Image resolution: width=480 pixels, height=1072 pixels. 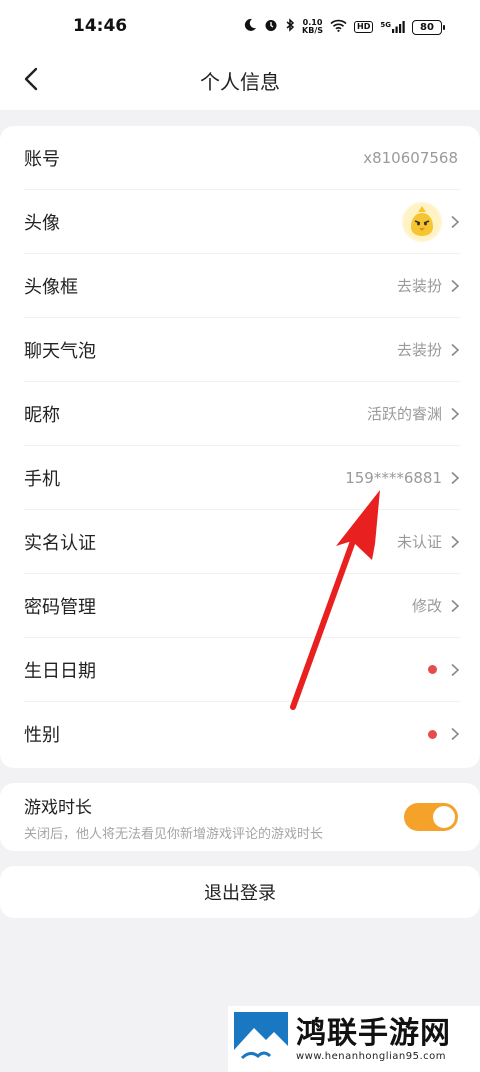 I want to click on bluetooth-icon, so click(x=290, y=27).